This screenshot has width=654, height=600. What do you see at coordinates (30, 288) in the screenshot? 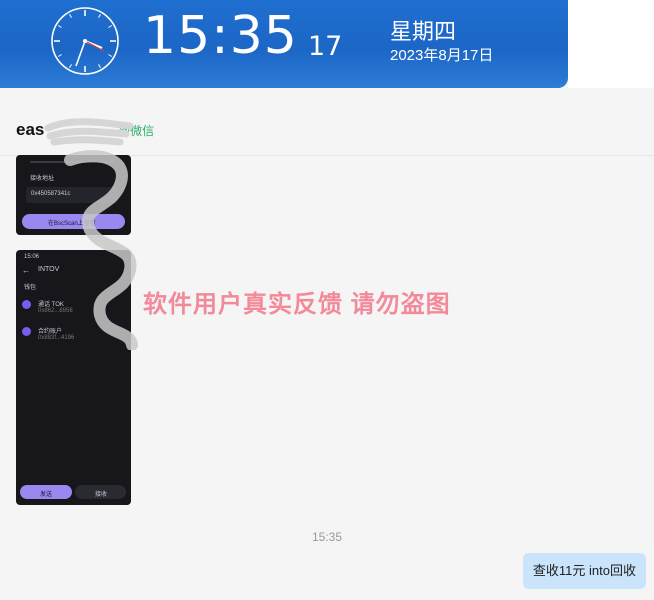
I see `phone-section: 钱包` at bounding box center [30, 288].